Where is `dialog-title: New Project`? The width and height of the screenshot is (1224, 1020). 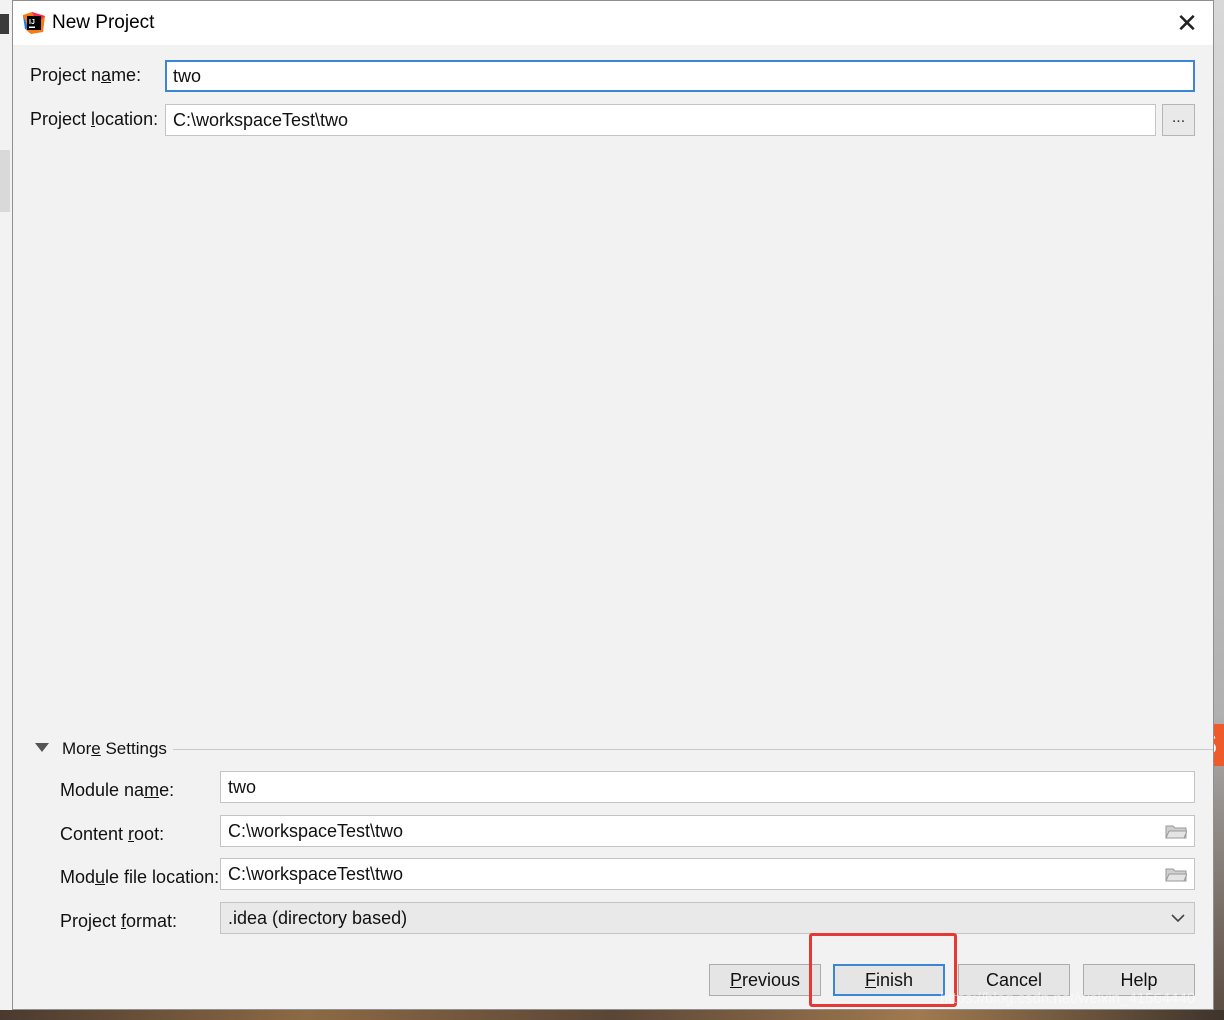 dialog-title: New Project is located at coordinates (103, 22).